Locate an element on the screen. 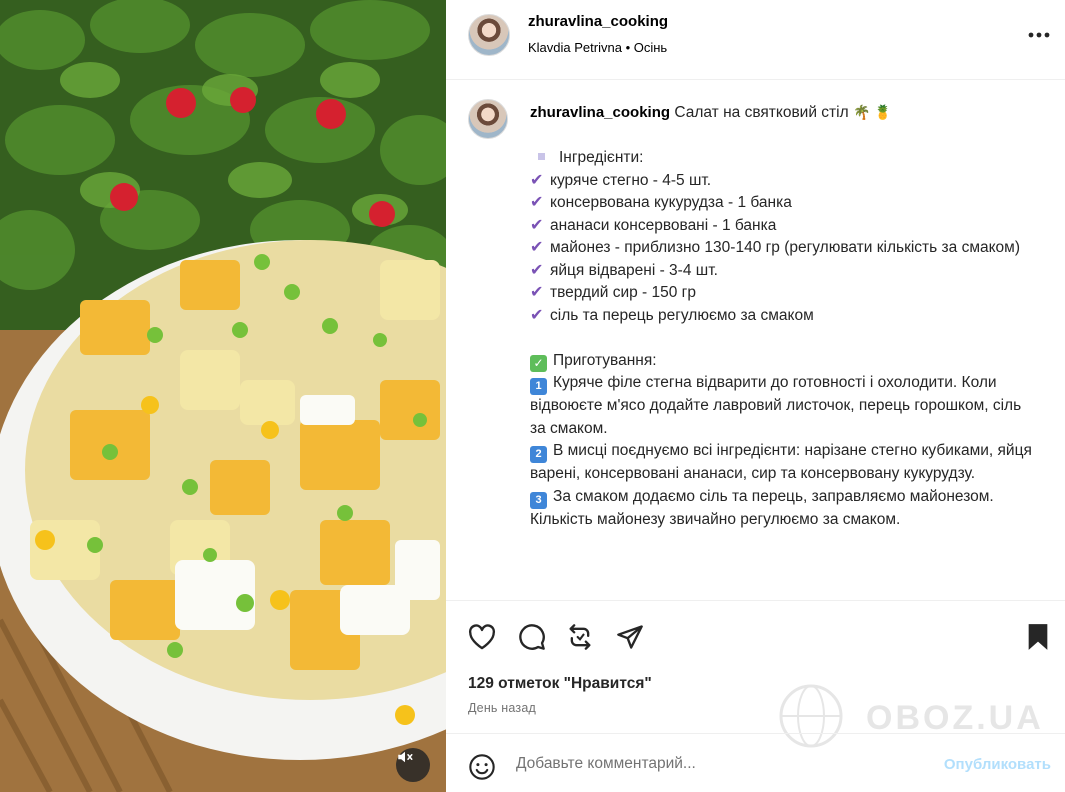  repost-icon is located at coordinates (580, 637).